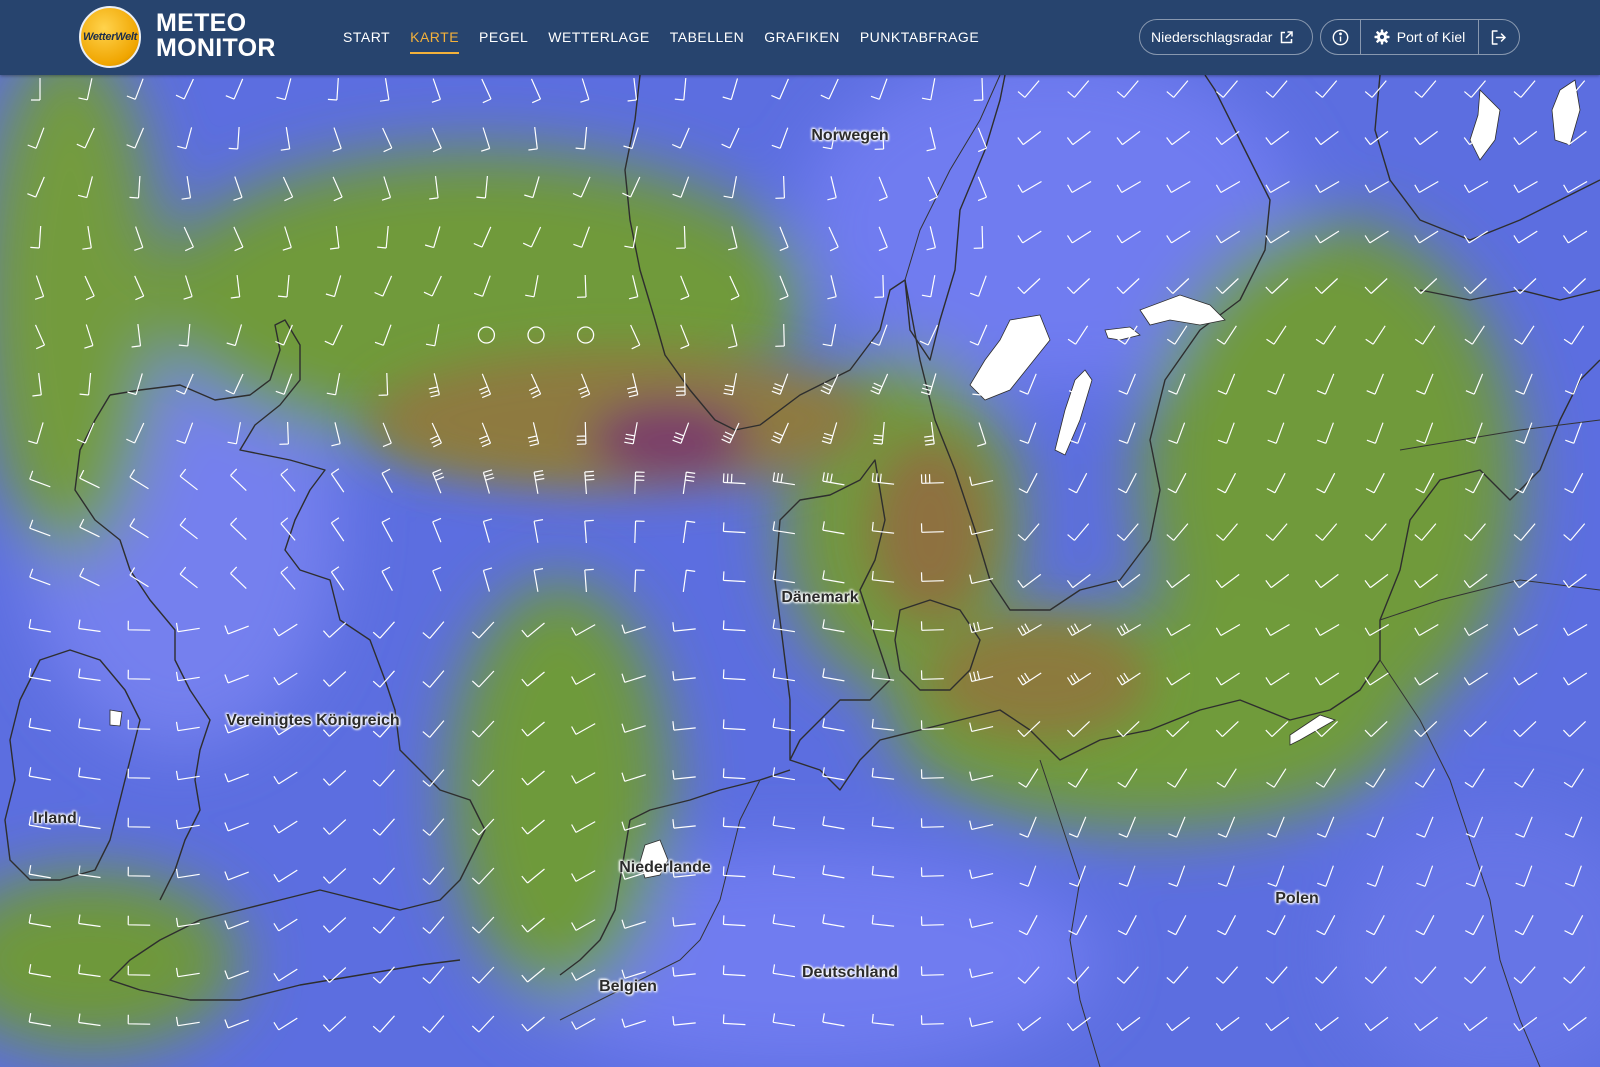 The image size is (1600, 1067). Describe the element at coordinates (503, 41) in the screenshot. I see `nav-pegel: PEGEL` at that location.